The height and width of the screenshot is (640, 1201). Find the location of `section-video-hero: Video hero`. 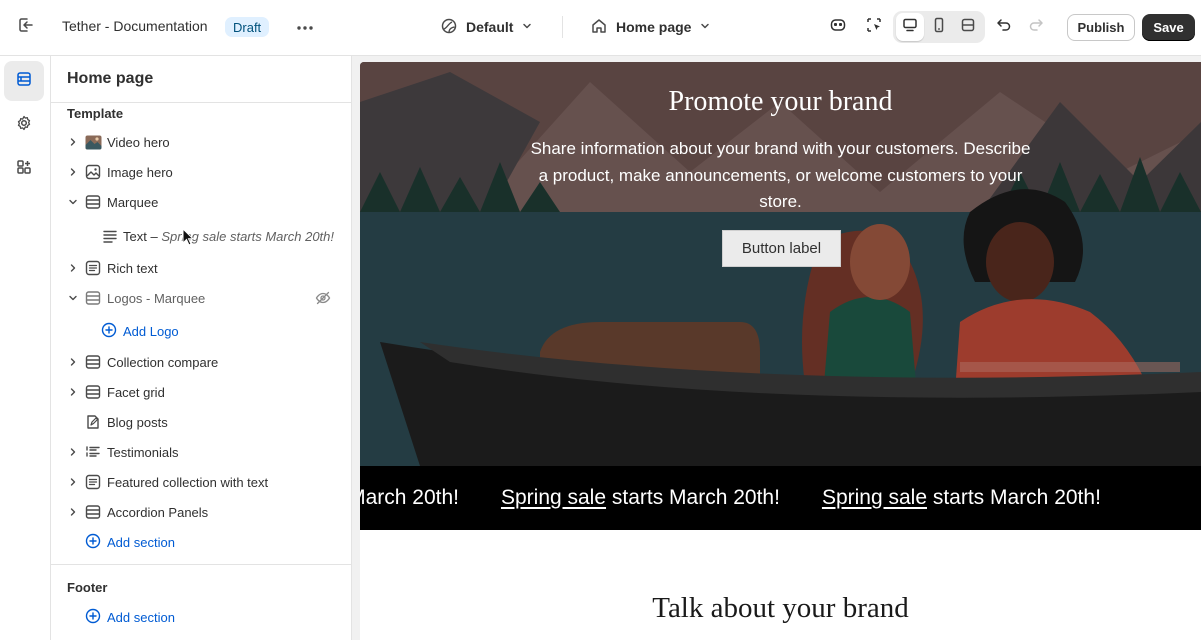

section-video-hero: Video hero is located at coordinates (201, 142).